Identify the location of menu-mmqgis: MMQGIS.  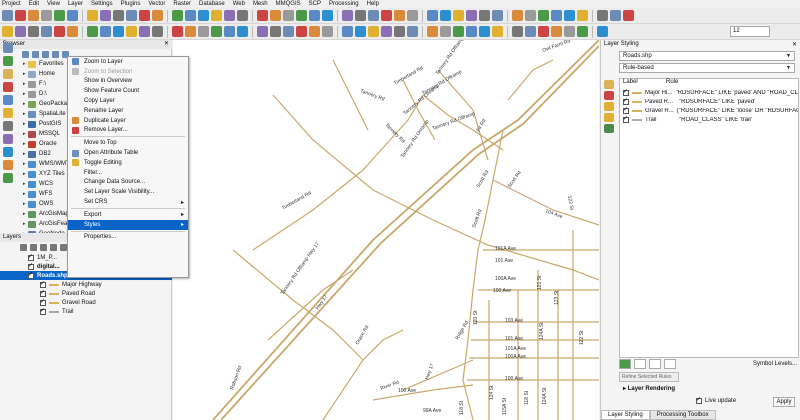
(288, 4).